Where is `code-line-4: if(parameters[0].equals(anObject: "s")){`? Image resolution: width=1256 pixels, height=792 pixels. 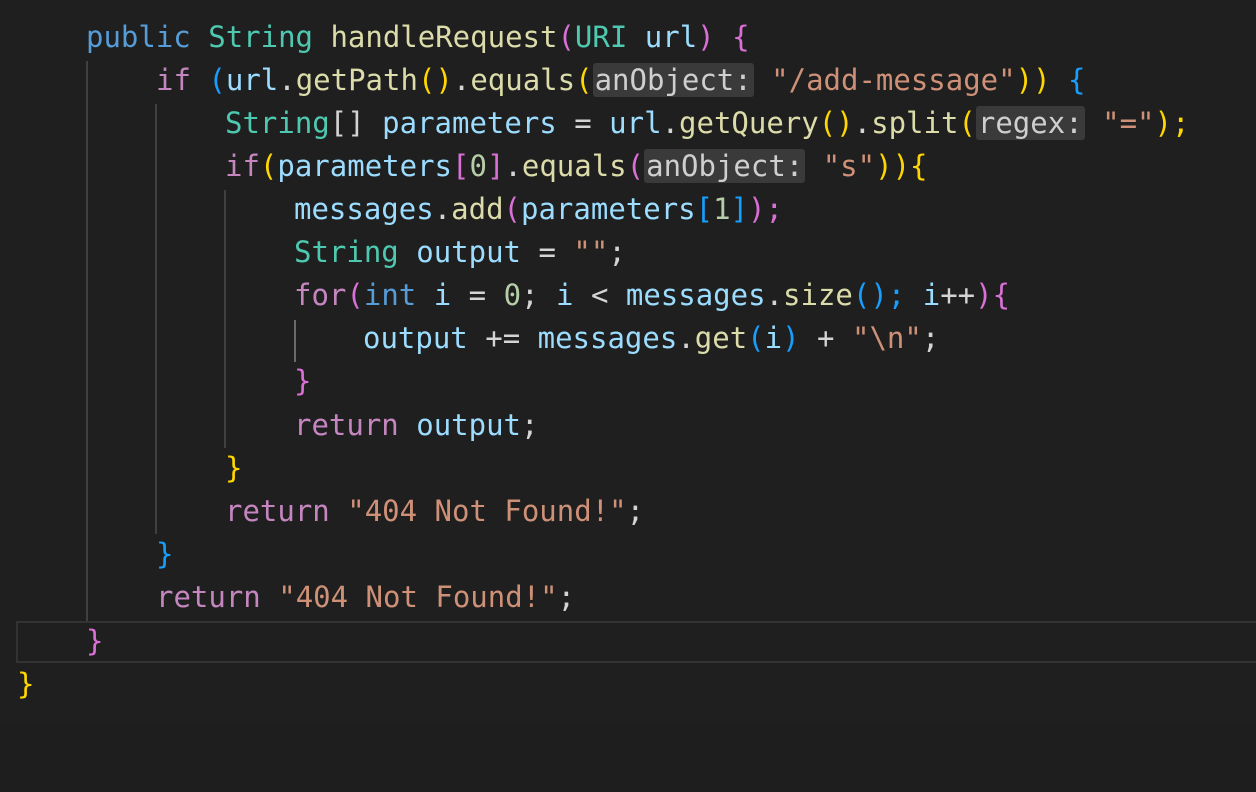 code-line-4: if(parameters[0].equals(anObject: "s")){ is located at coordinates (464, 166).